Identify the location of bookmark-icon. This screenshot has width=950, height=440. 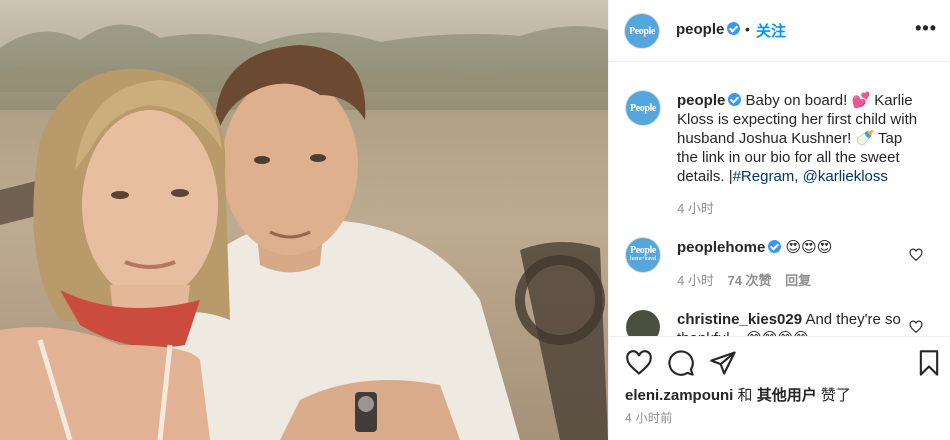
(929, 363).